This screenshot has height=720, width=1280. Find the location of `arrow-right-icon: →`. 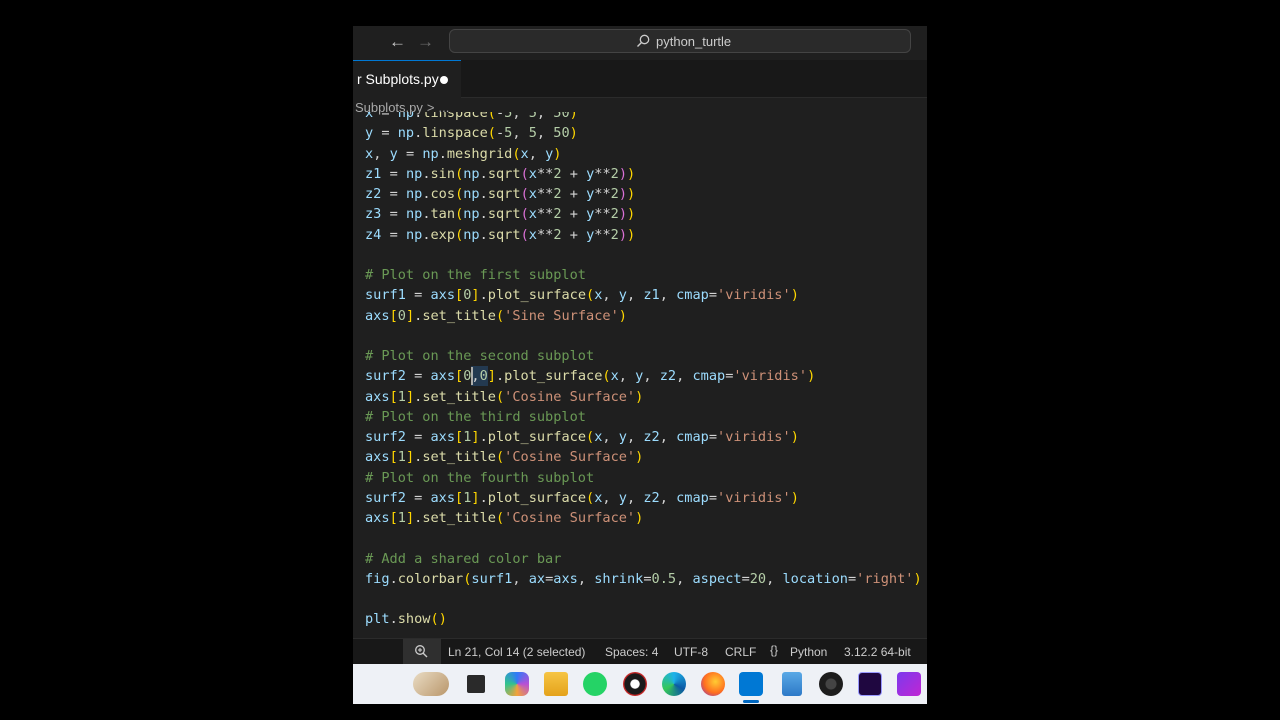

arrow-right-icon: → is located at coordinates (425, 42).